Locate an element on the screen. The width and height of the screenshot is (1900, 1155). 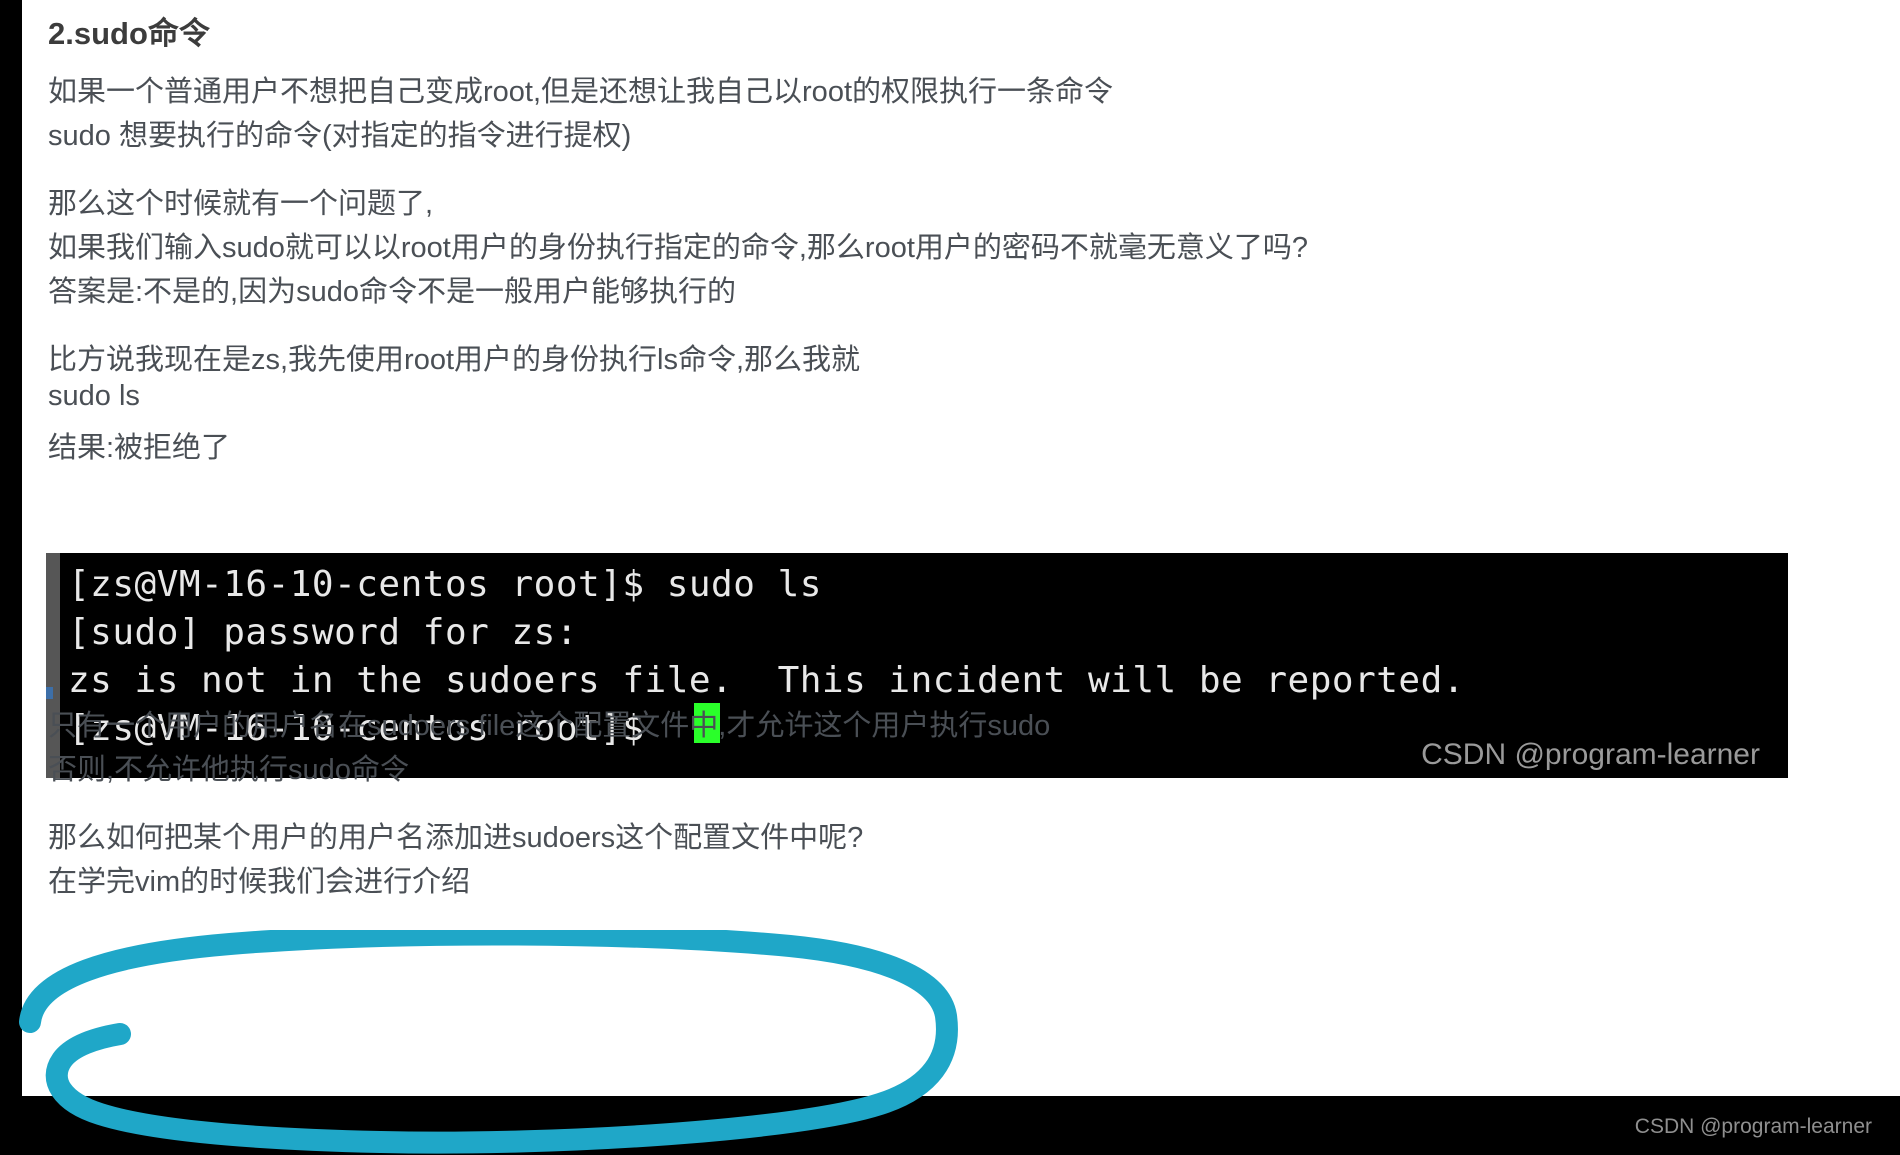
terminal-watermark: CSDN @program-learner is located at coordinates (1590, 754).